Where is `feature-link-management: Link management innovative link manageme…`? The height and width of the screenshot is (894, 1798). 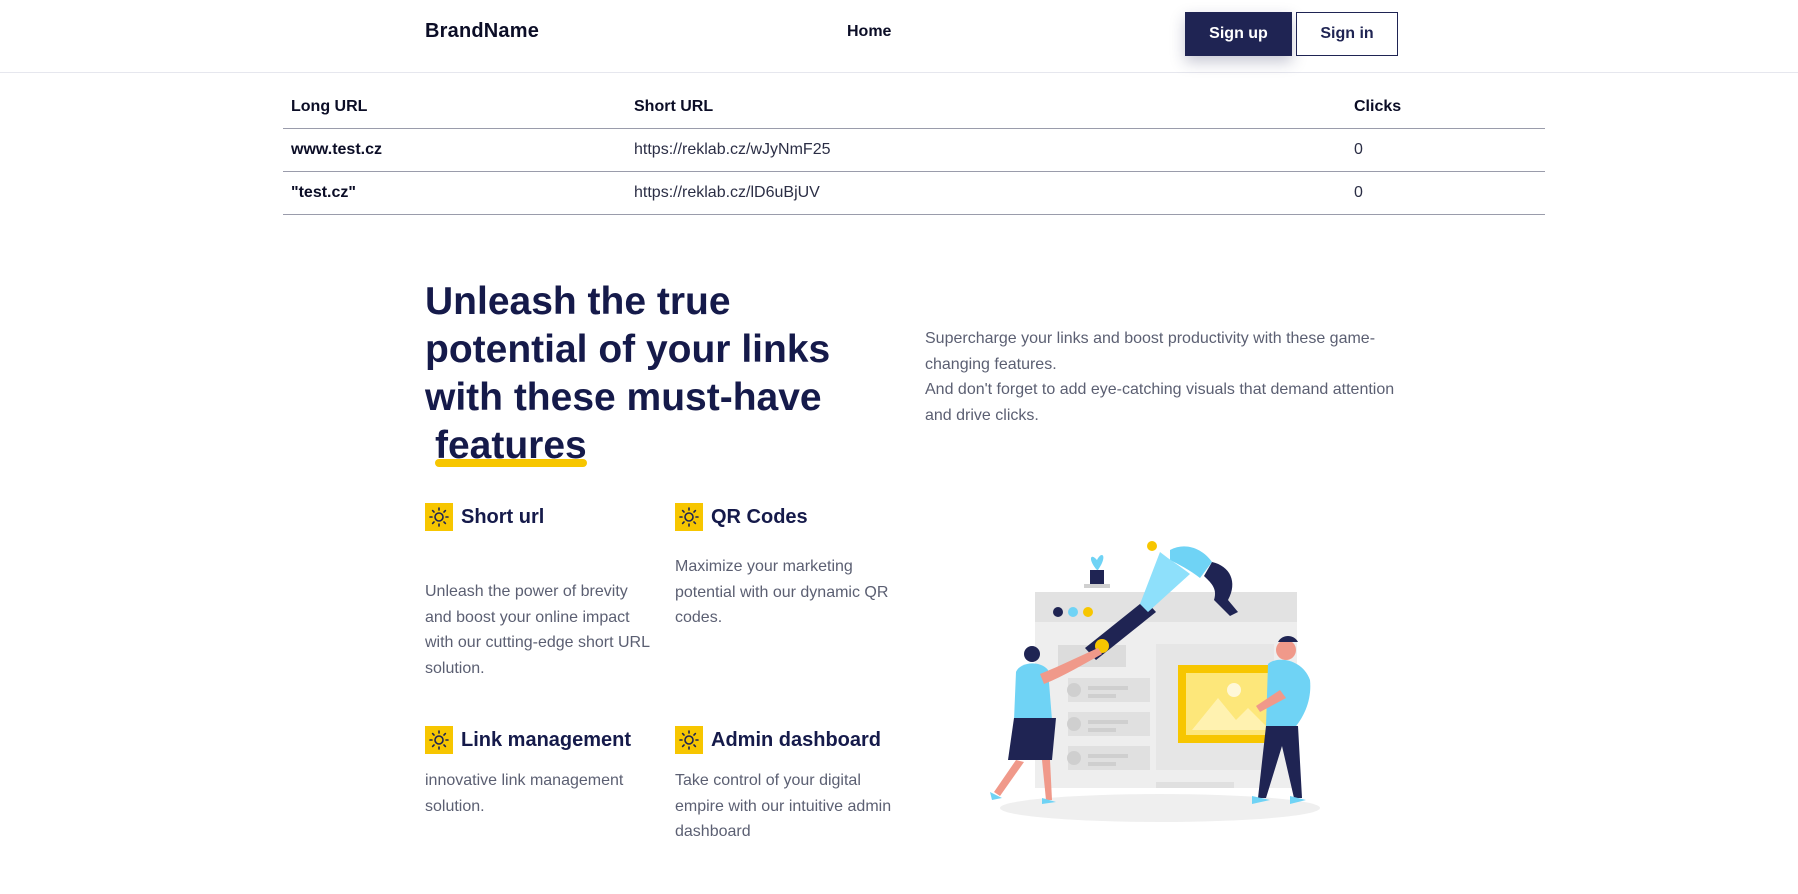 feature-link-management: Link management innovative link manageme… is located at coordinates (537, 772).